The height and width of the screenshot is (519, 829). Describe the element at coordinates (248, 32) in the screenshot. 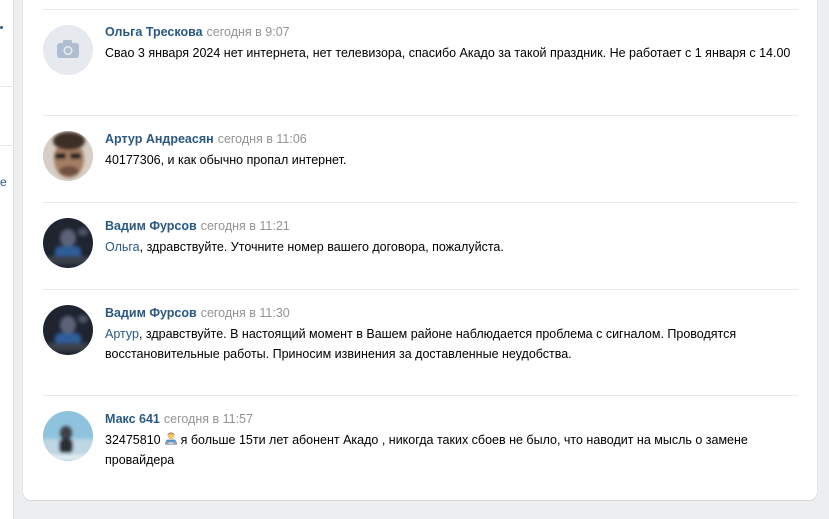

I see `comment-time: сегодня в 9:07` at that location.